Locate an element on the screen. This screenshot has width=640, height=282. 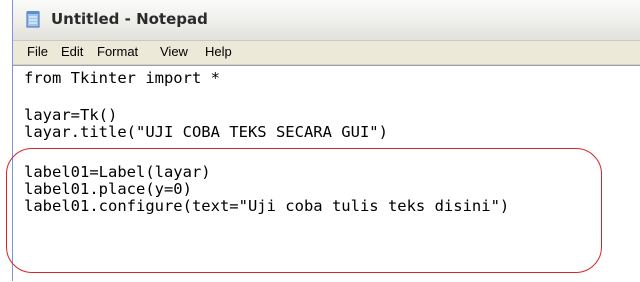
notepad-icon is located at coordinates (33, 19).